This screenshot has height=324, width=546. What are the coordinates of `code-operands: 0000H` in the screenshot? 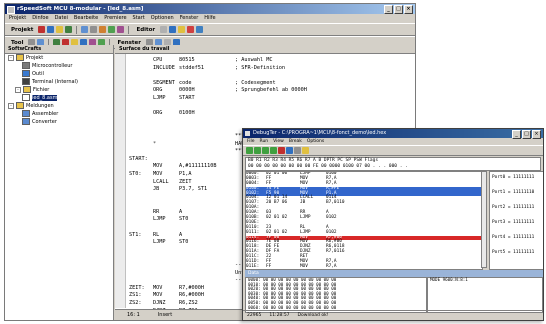 It's located at (187, 90).